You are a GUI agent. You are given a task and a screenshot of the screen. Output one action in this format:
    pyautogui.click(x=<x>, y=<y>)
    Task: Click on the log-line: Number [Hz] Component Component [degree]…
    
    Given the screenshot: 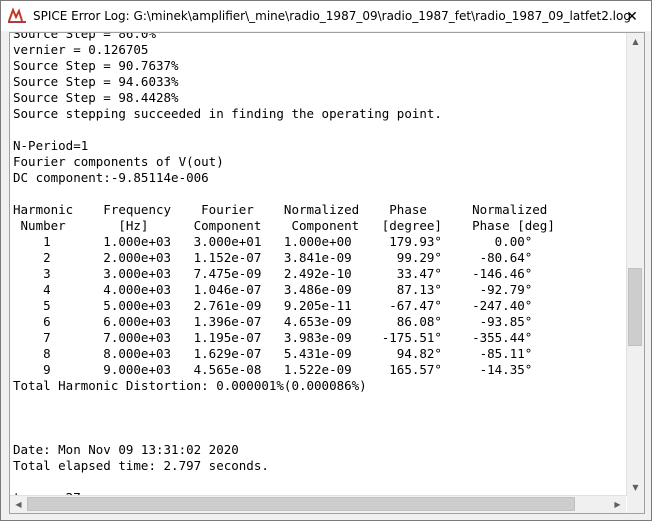 What is the action you would take?
    pyautogui.click(x=284, y=225)
    